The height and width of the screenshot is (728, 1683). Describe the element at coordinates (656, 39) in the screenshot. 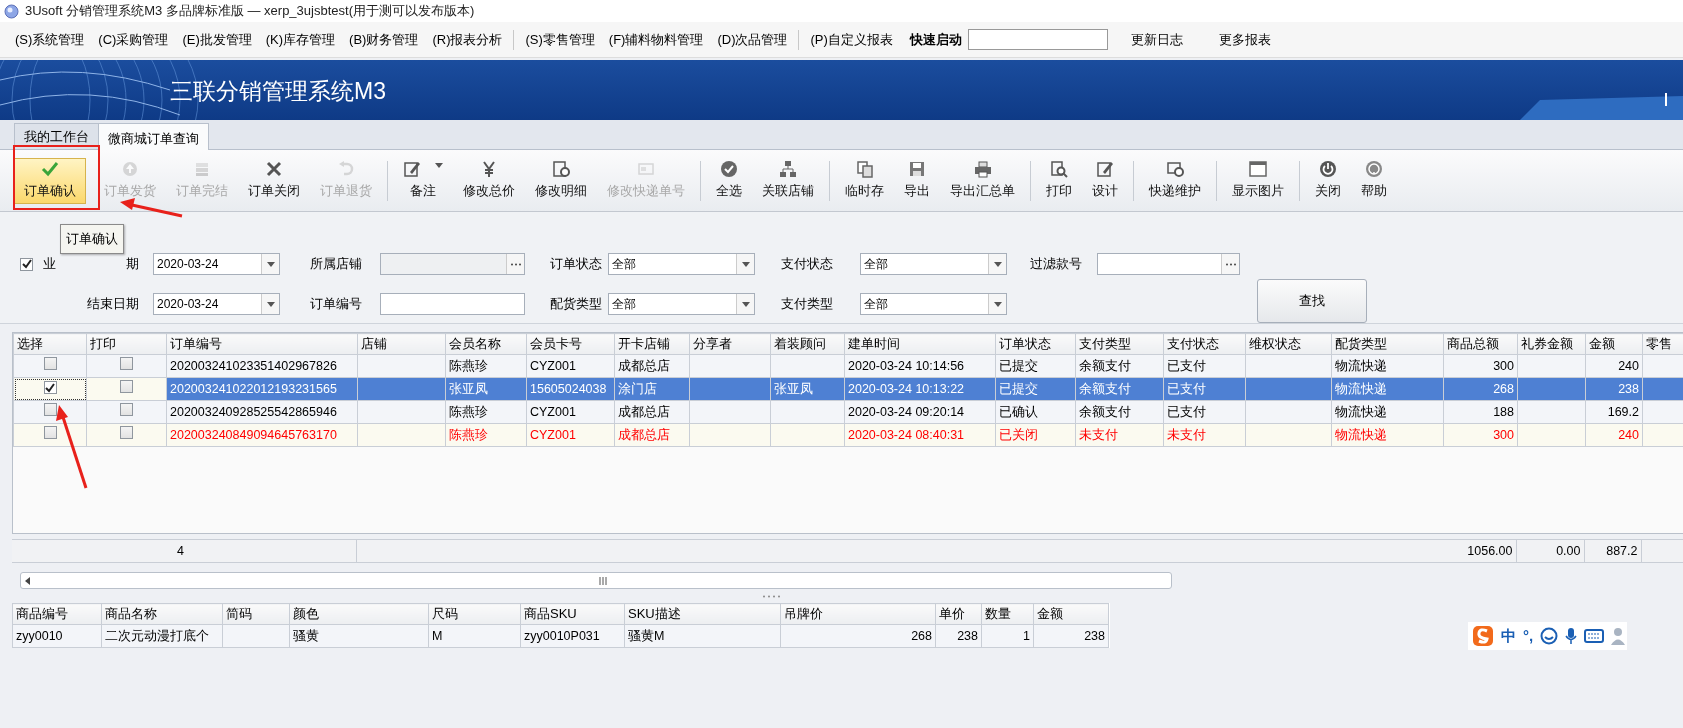

I see `menu-item: (F)辅料物料管理` at that location.